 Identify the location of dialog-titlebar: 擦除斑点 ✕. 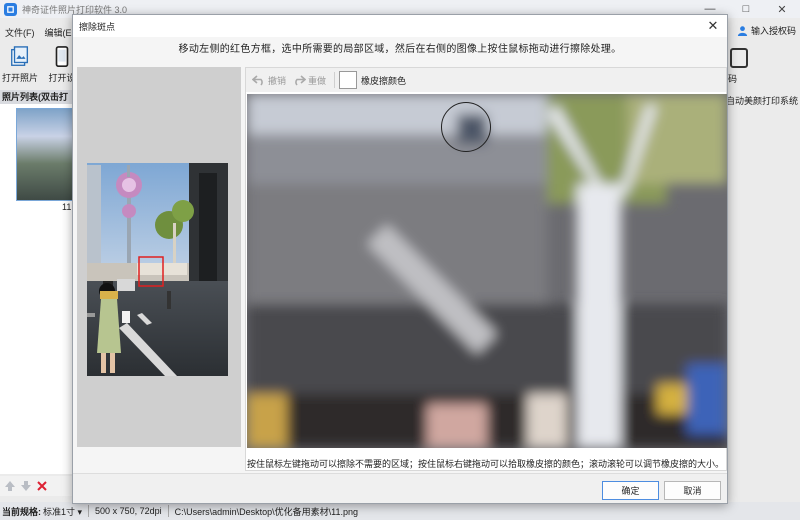
(400, 26).